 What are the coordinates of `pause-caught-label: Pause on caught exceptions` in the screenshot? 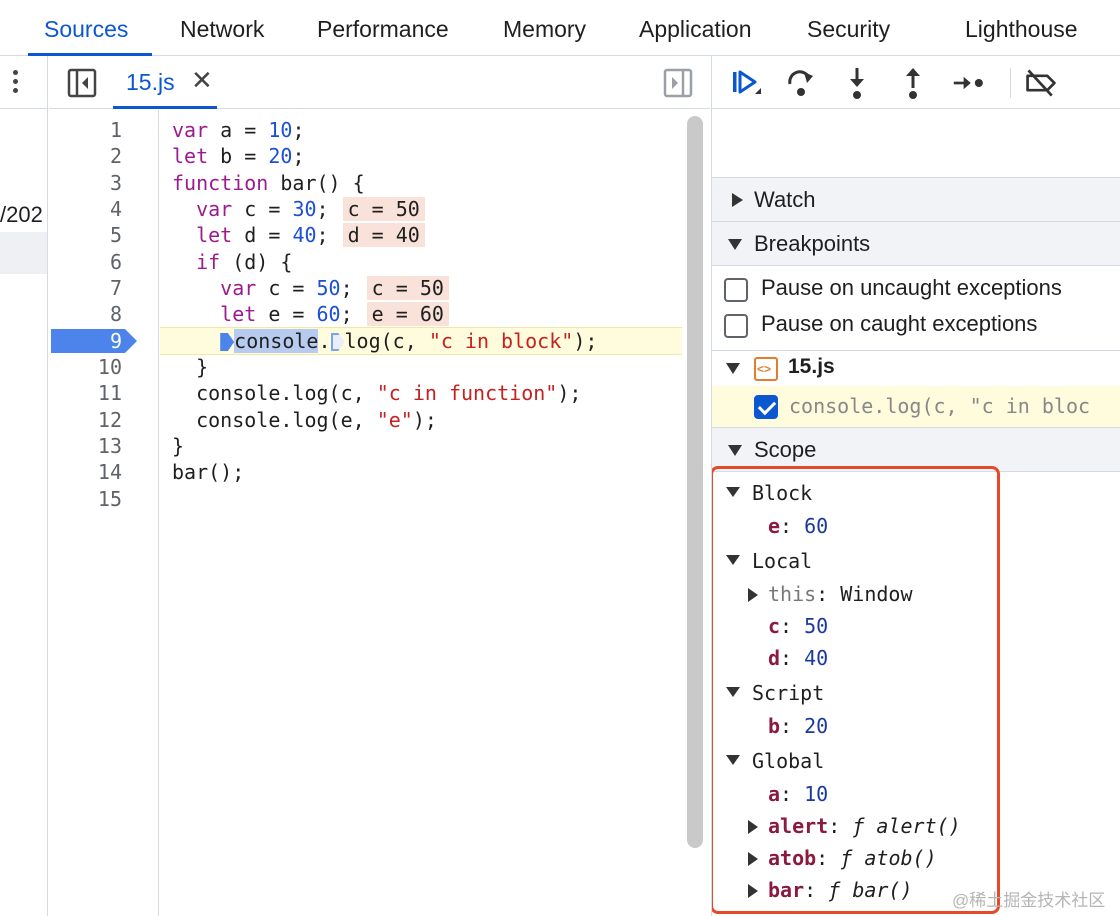 It's located at (899, 324).